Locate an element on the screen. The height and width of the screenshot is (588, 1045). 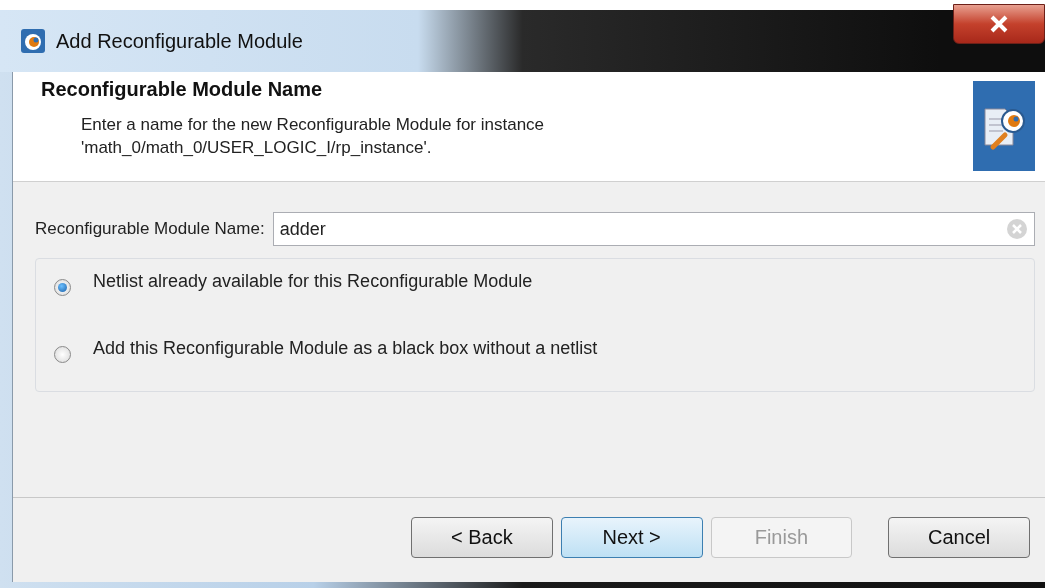
dialog-button: Next > is located at coordinates (631, 537).